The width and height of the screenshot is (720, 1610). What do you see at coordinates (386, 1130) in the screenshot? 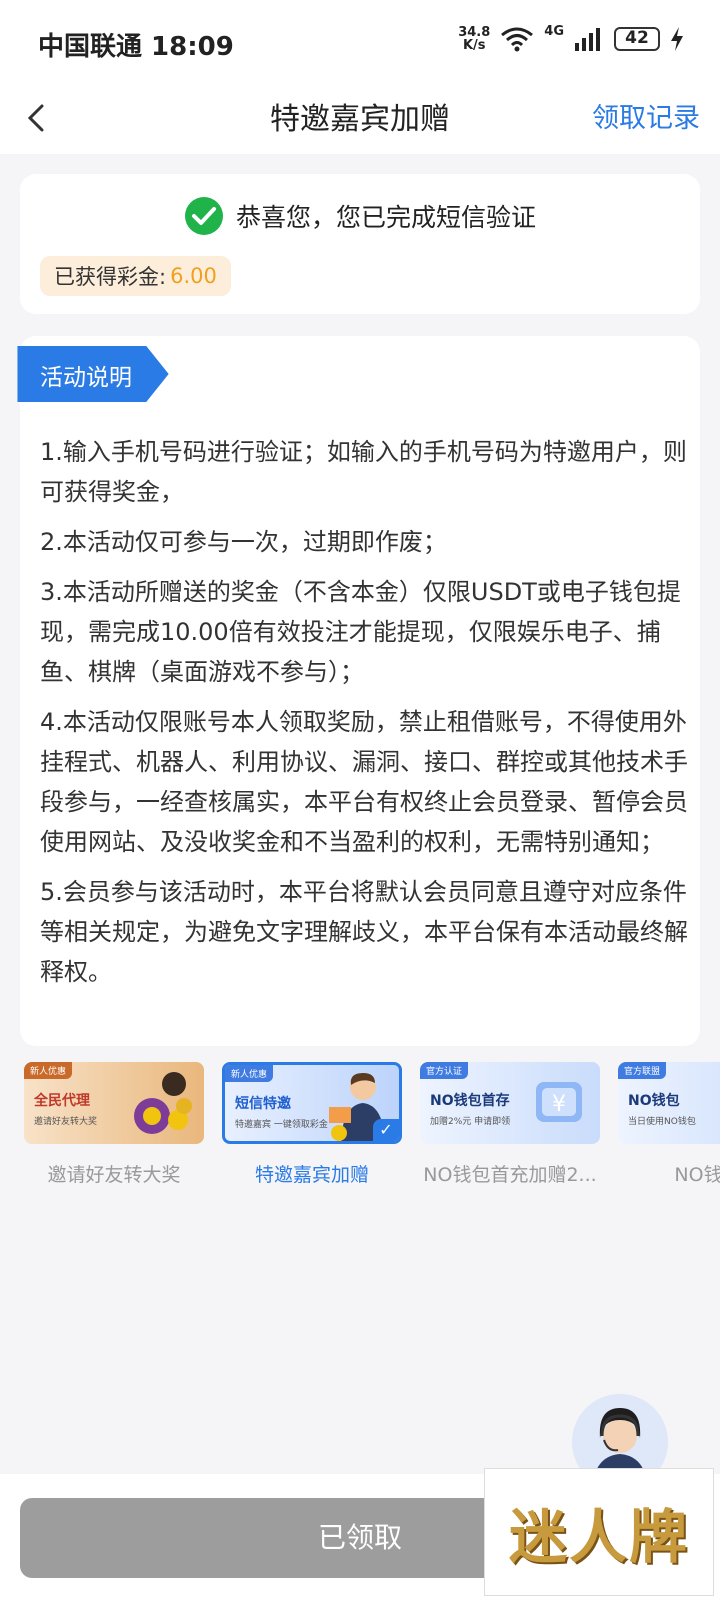
I see `selected-check-icon: ✓` at bounding box center [386, 1130].